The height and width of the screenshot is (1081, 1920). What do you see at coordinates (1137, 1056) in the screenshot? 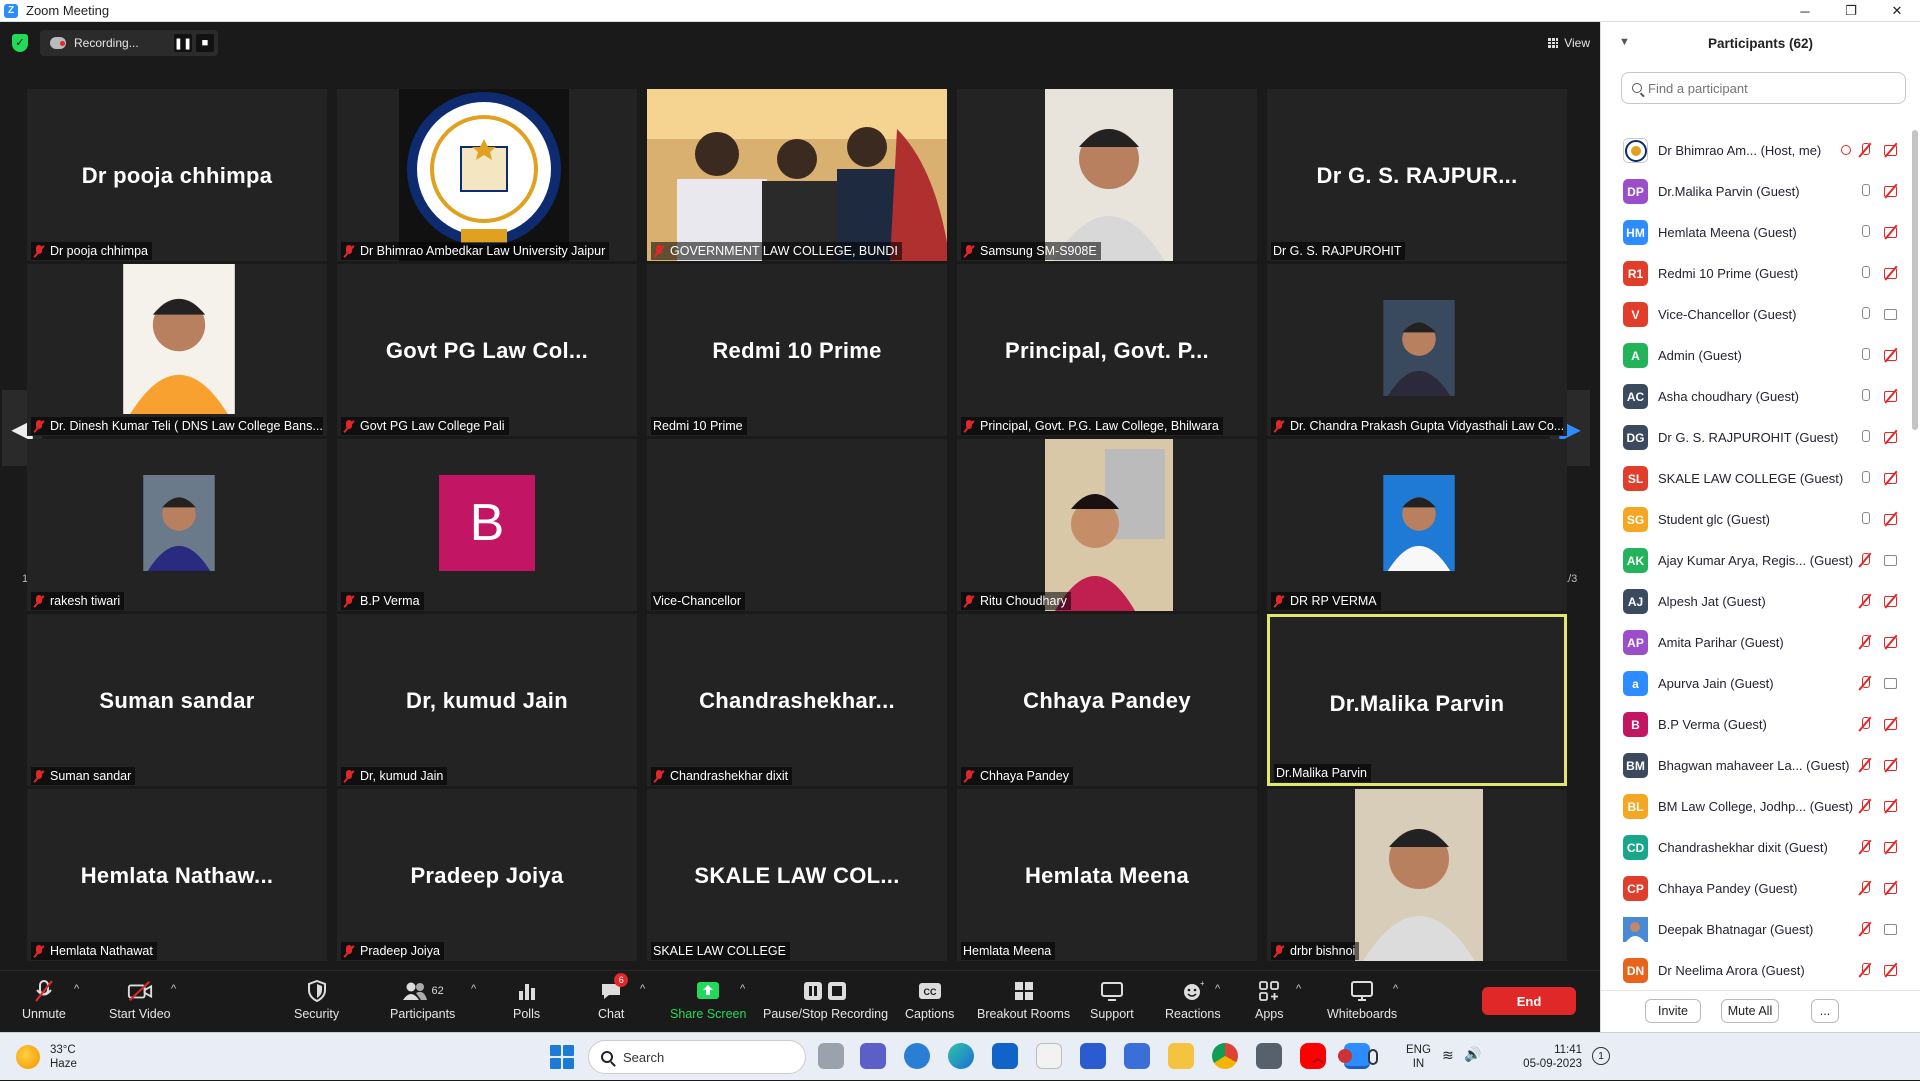
I see `app-icon-calendar` at bounding box center [1137, 1056].